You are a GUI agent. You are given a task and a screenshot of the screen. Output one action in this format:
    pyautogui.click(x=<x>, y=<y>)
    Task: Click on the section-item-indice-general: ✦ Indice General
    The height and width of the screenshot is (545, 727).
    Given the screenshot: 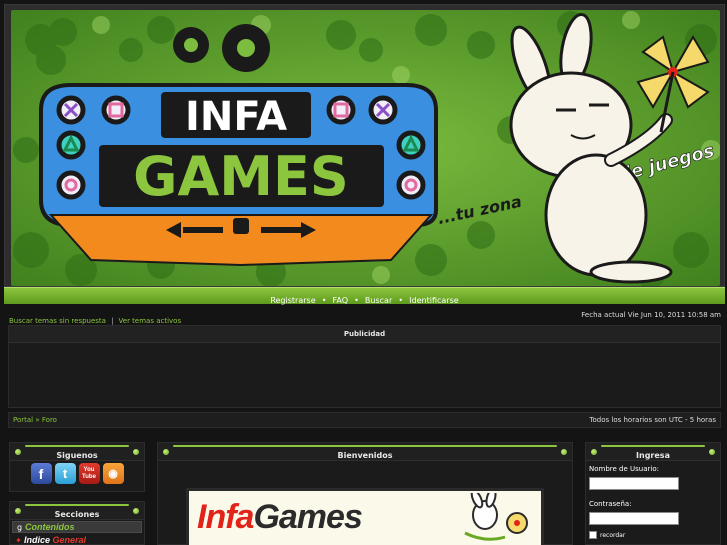 What is the action you would take?
    pyautogui.click(x=77, y=539)
    